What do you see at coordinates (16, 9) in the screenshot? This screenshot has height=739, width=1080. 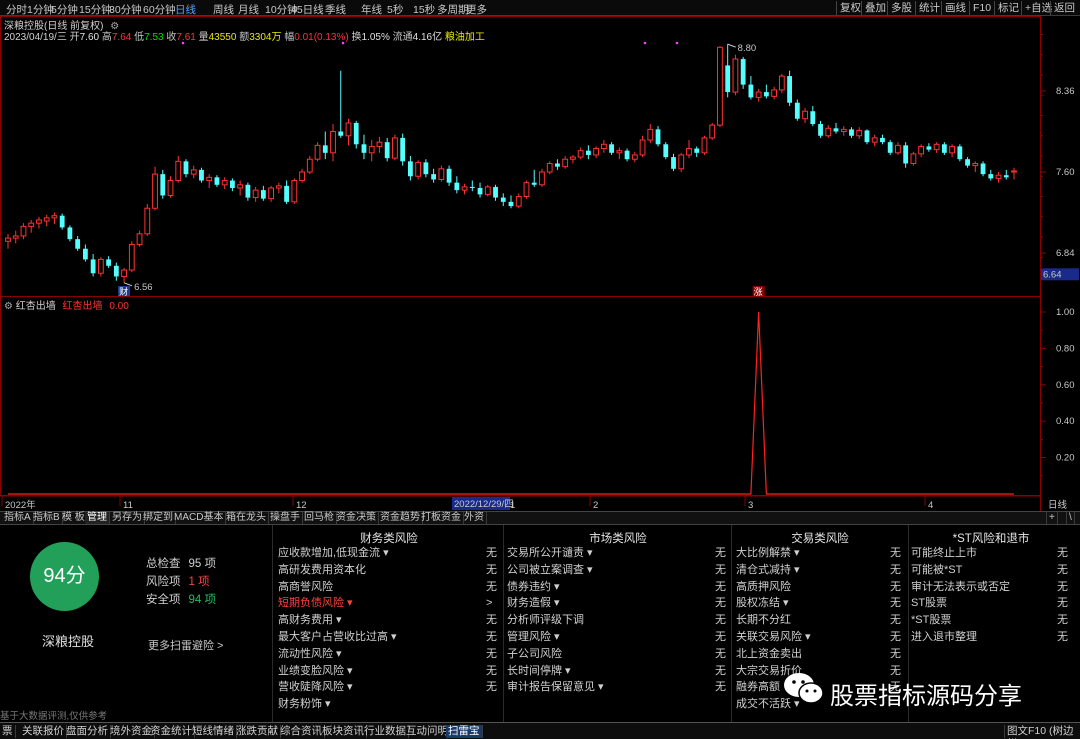 I see `period-0: 分时` at bounding box center [16, 9].